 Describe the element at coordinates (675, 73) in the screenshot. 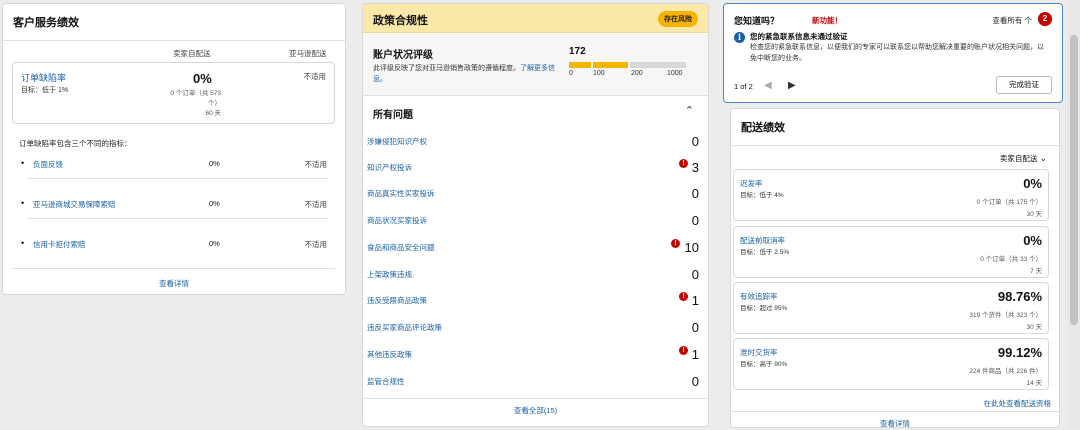

I see `ahr-tick: 1000` at that location.